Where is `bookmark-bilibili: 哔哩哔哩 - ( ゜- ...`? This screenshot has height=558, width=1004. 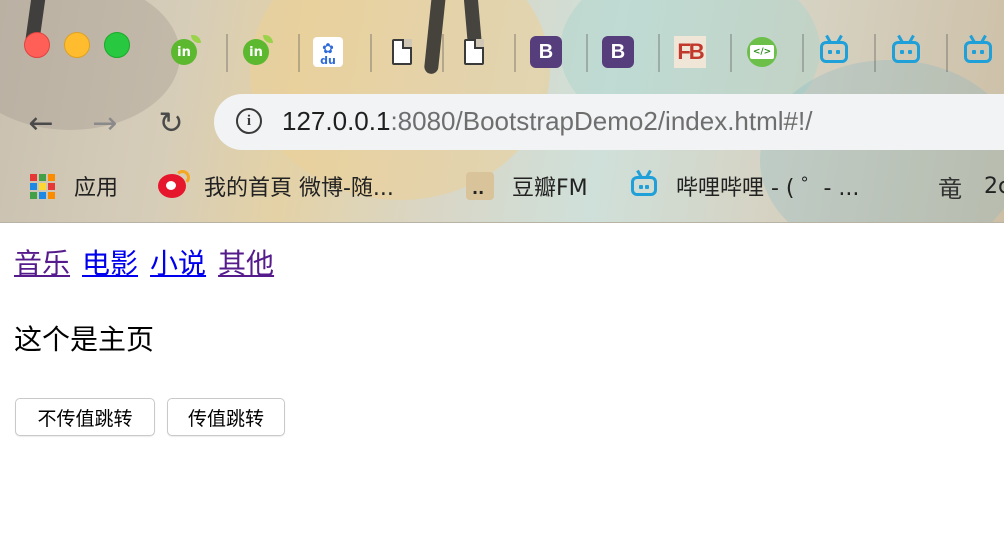 bookmark-bilibili: 哔哩哔哩 - ( ゜- ... is located at coordinates (744, 186).